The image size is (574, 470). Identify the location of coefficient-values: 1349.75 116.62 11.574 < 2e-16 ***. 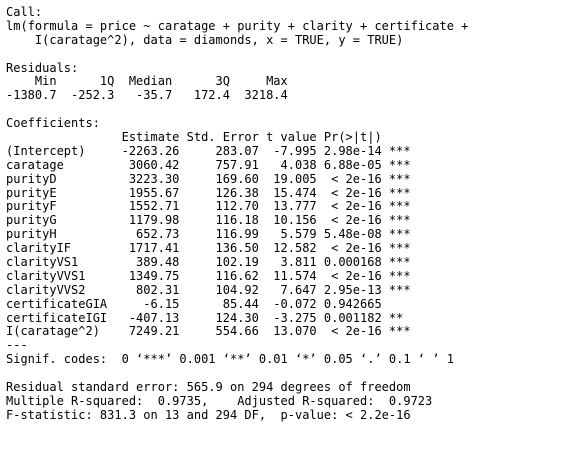
(266, 276).